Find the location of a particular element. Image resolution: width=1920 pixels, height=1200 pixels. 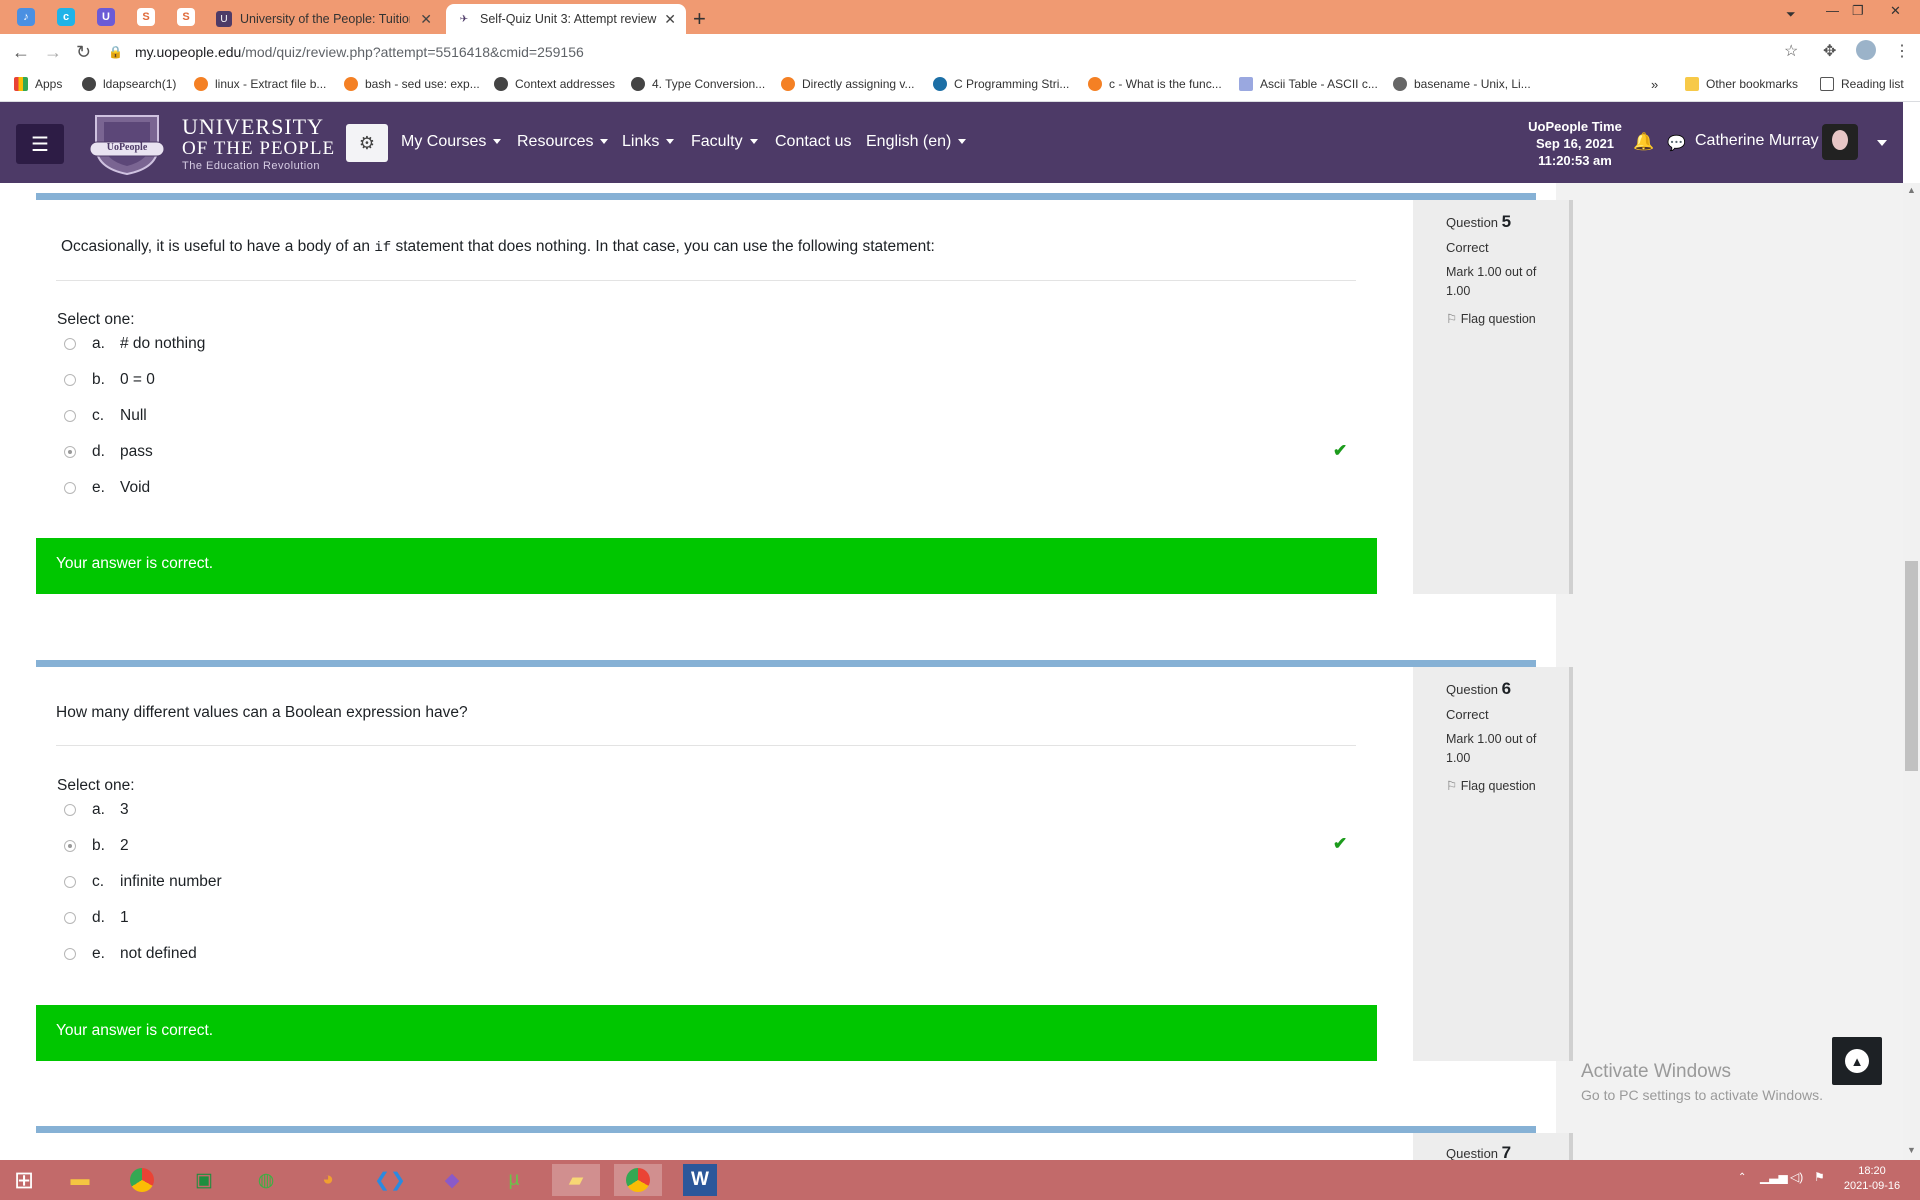

reading-list: Reading list is located at coordinates (1862, 84).